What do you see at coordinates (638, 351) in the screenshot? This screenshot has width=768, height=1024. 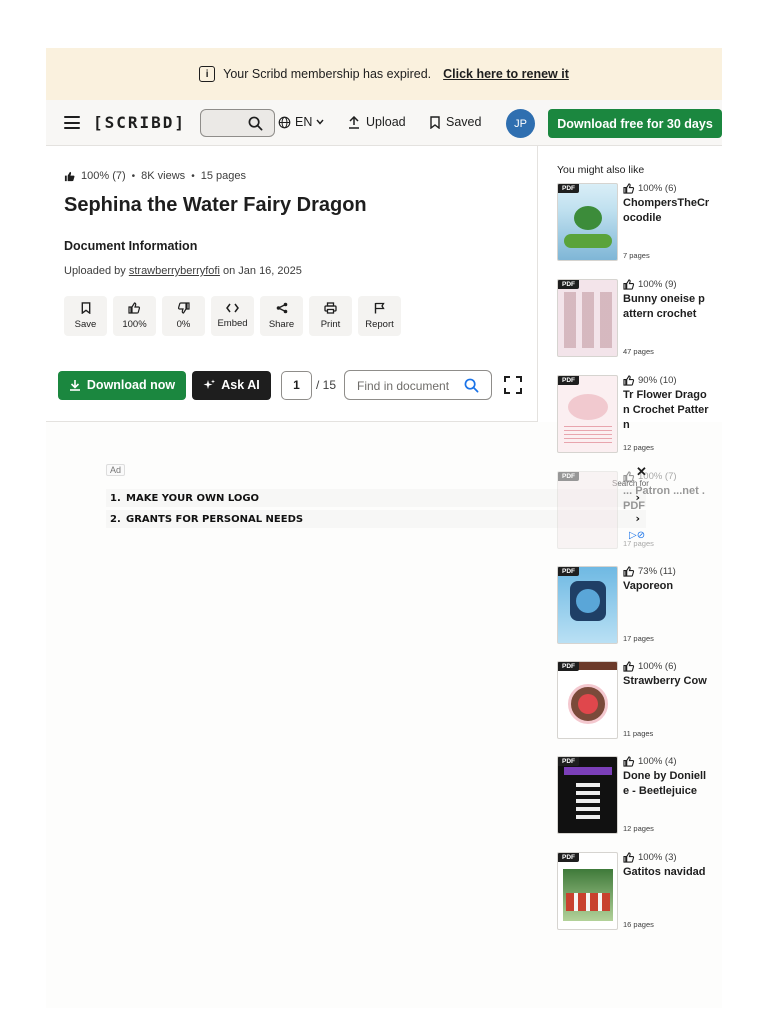 I see `card-pages: 47 pages` at bounding box center [638, 351].